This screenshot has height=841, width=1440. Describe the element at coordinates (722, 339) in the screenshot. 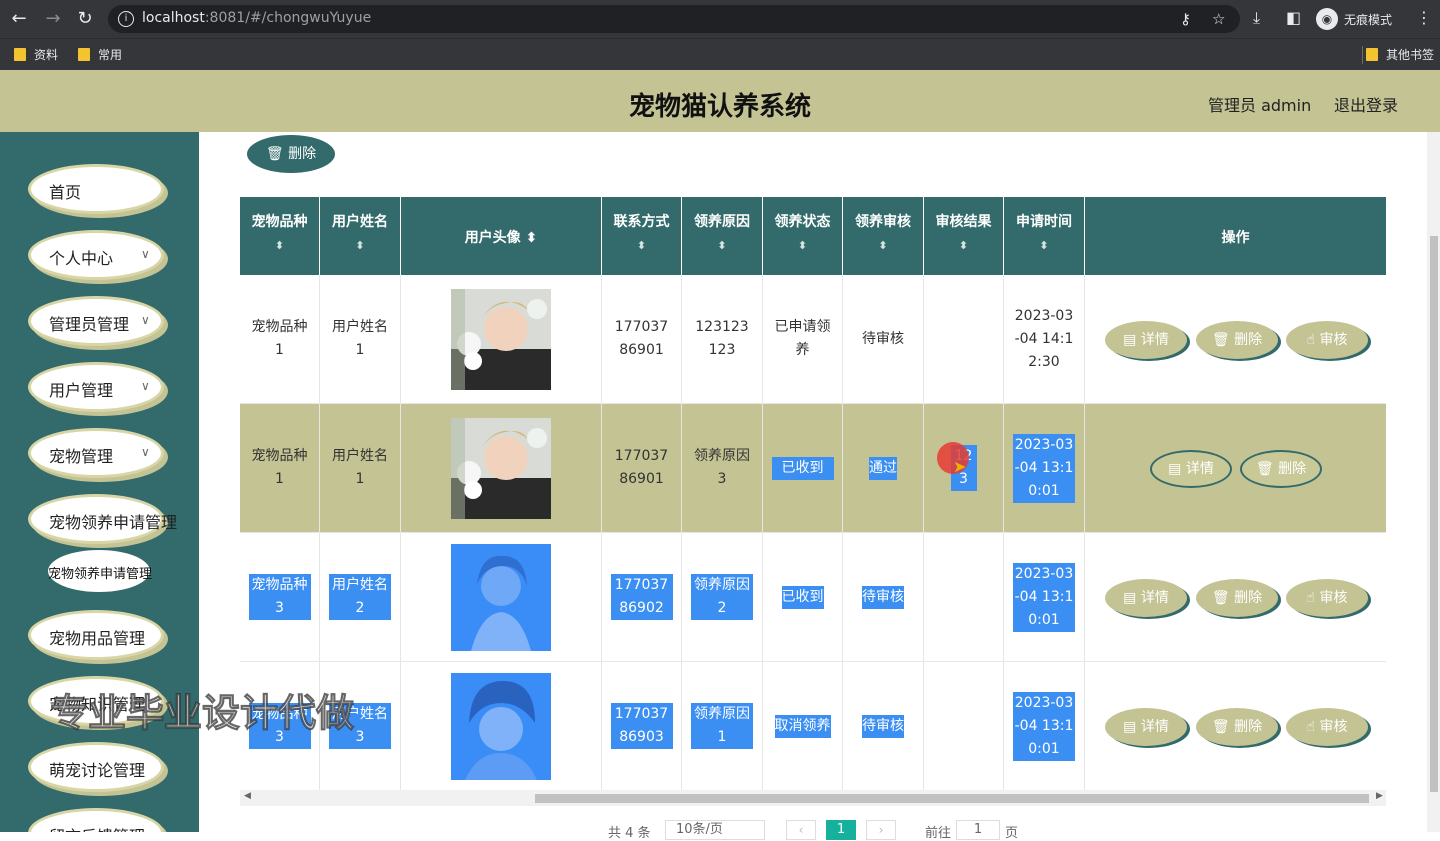

I see `cell-reason: 123123123` at that location.